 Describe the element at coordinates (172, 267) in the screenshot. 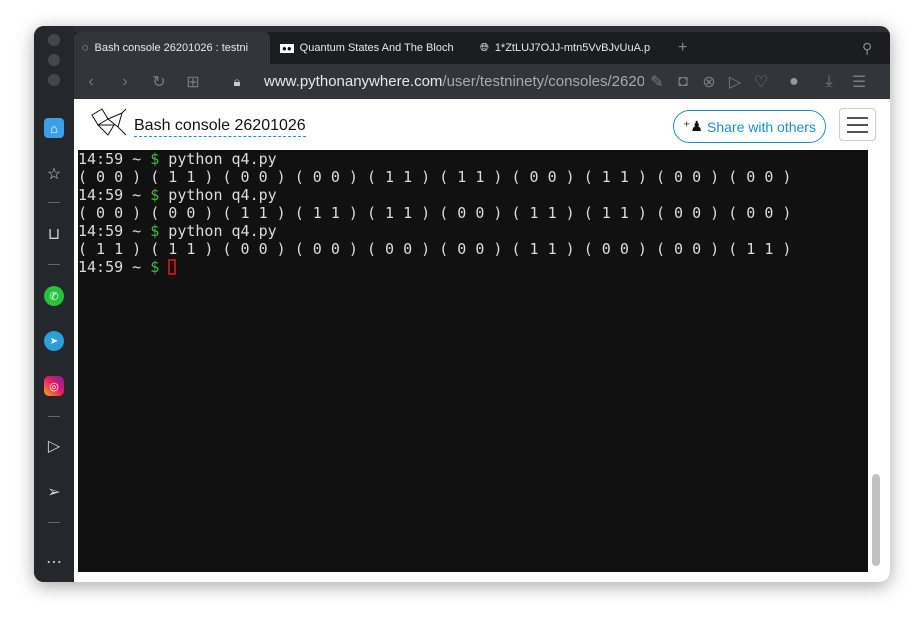

I see `cursor` at that location.